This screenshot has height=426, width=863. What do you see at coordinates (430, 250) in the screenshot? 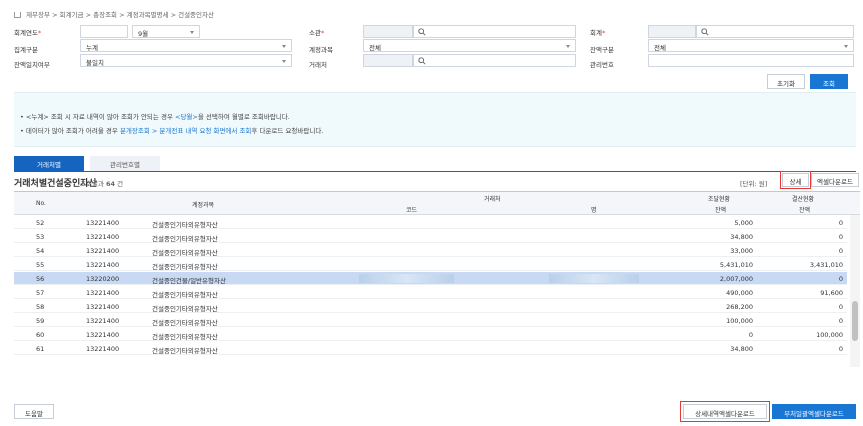
I see `table-row: 54 13221400 건설중인기타외유형자산 33,000 0` at bounding box center [430, 250].